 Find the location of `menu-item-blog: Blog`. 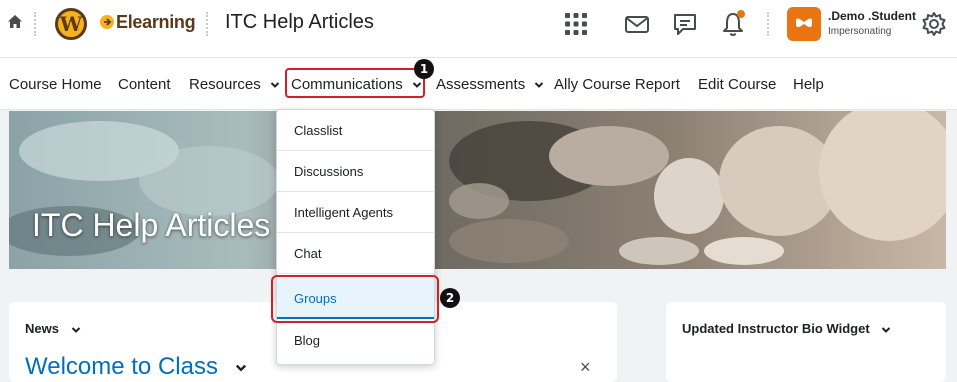

menu-item-blog: Blog is located at coordinates (355, 340).